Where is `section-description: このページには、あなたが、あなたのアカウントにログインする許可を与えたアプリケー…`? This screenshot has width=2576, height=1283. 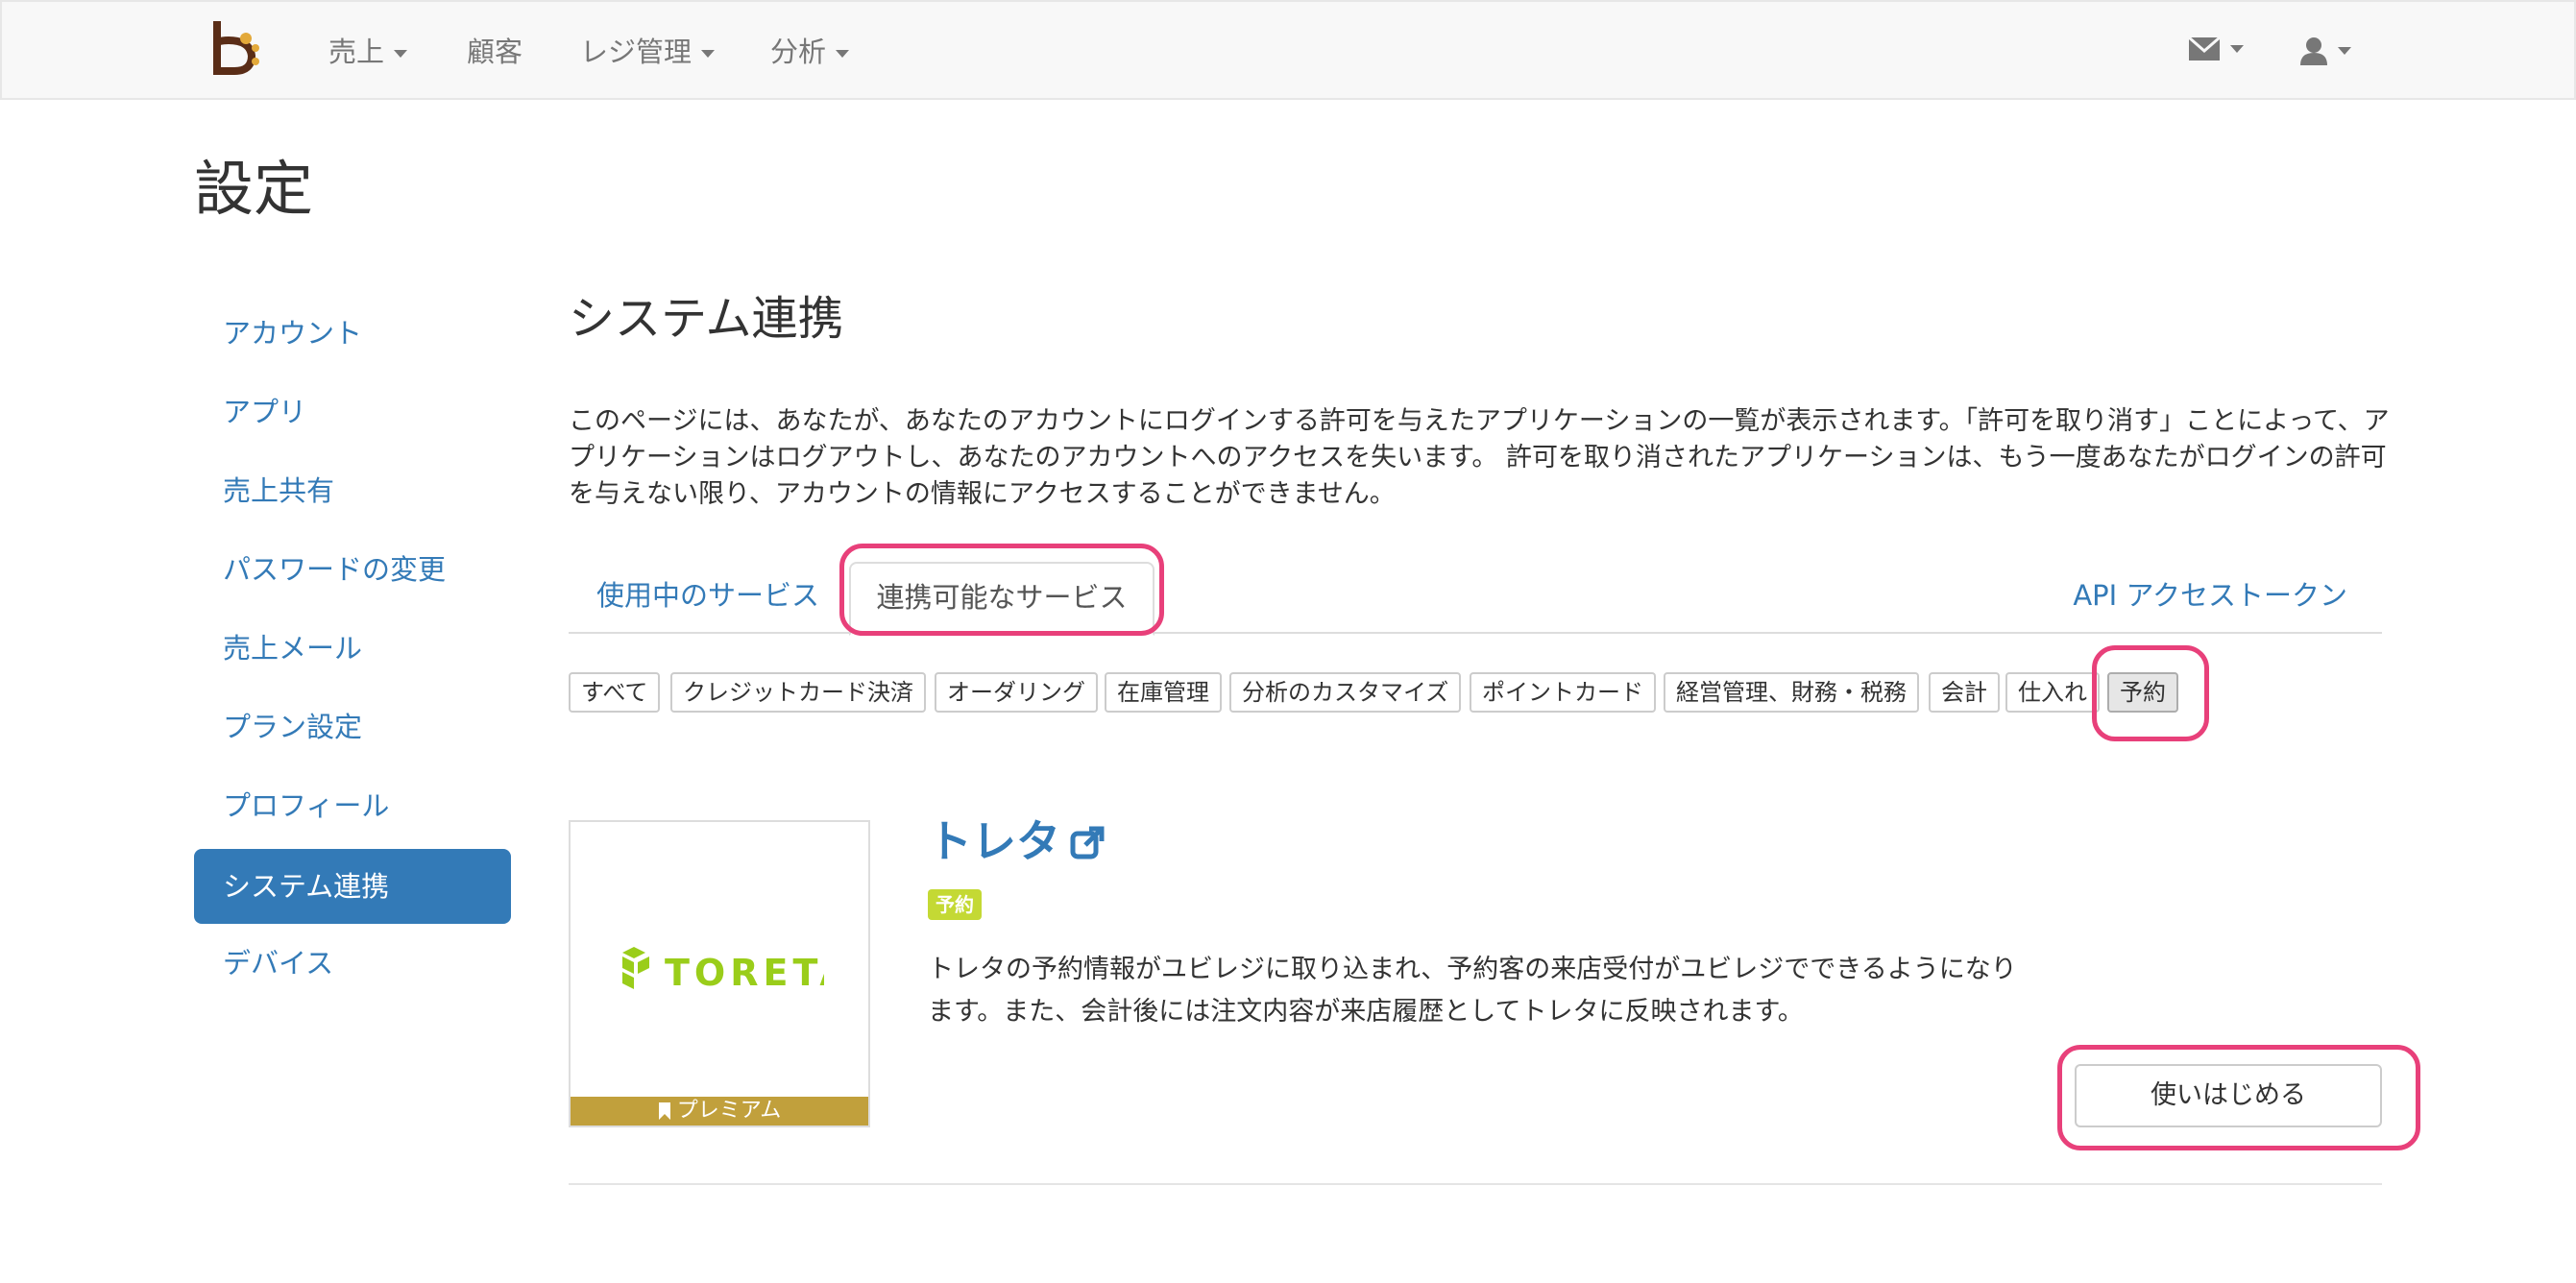 section-description: このページには、あなたが、あなたのアカウントにログインする許可を与えたアプリケー… is located at coordinates (1480, 457).